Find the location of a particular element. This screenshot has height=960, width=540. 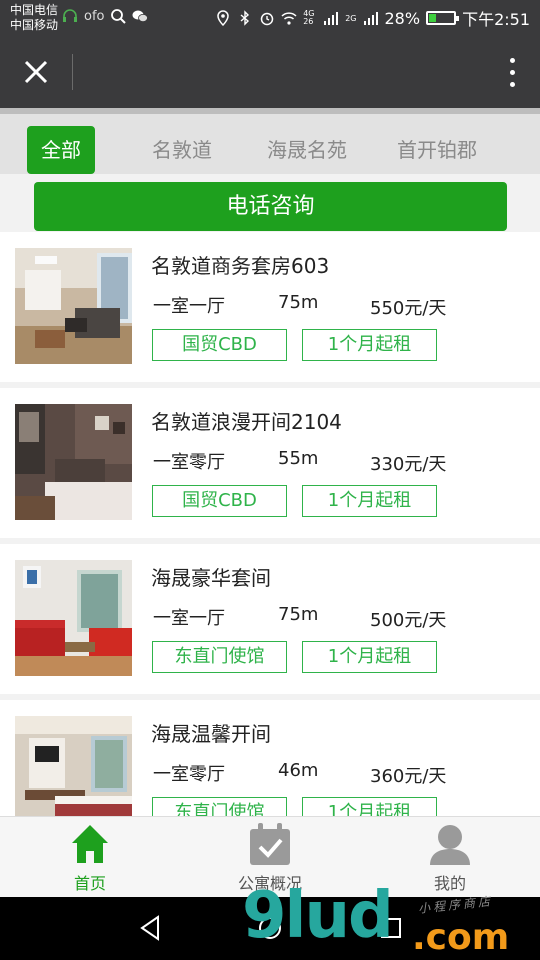

nav-home-label: 首页 is located at coordinates (89, 883).